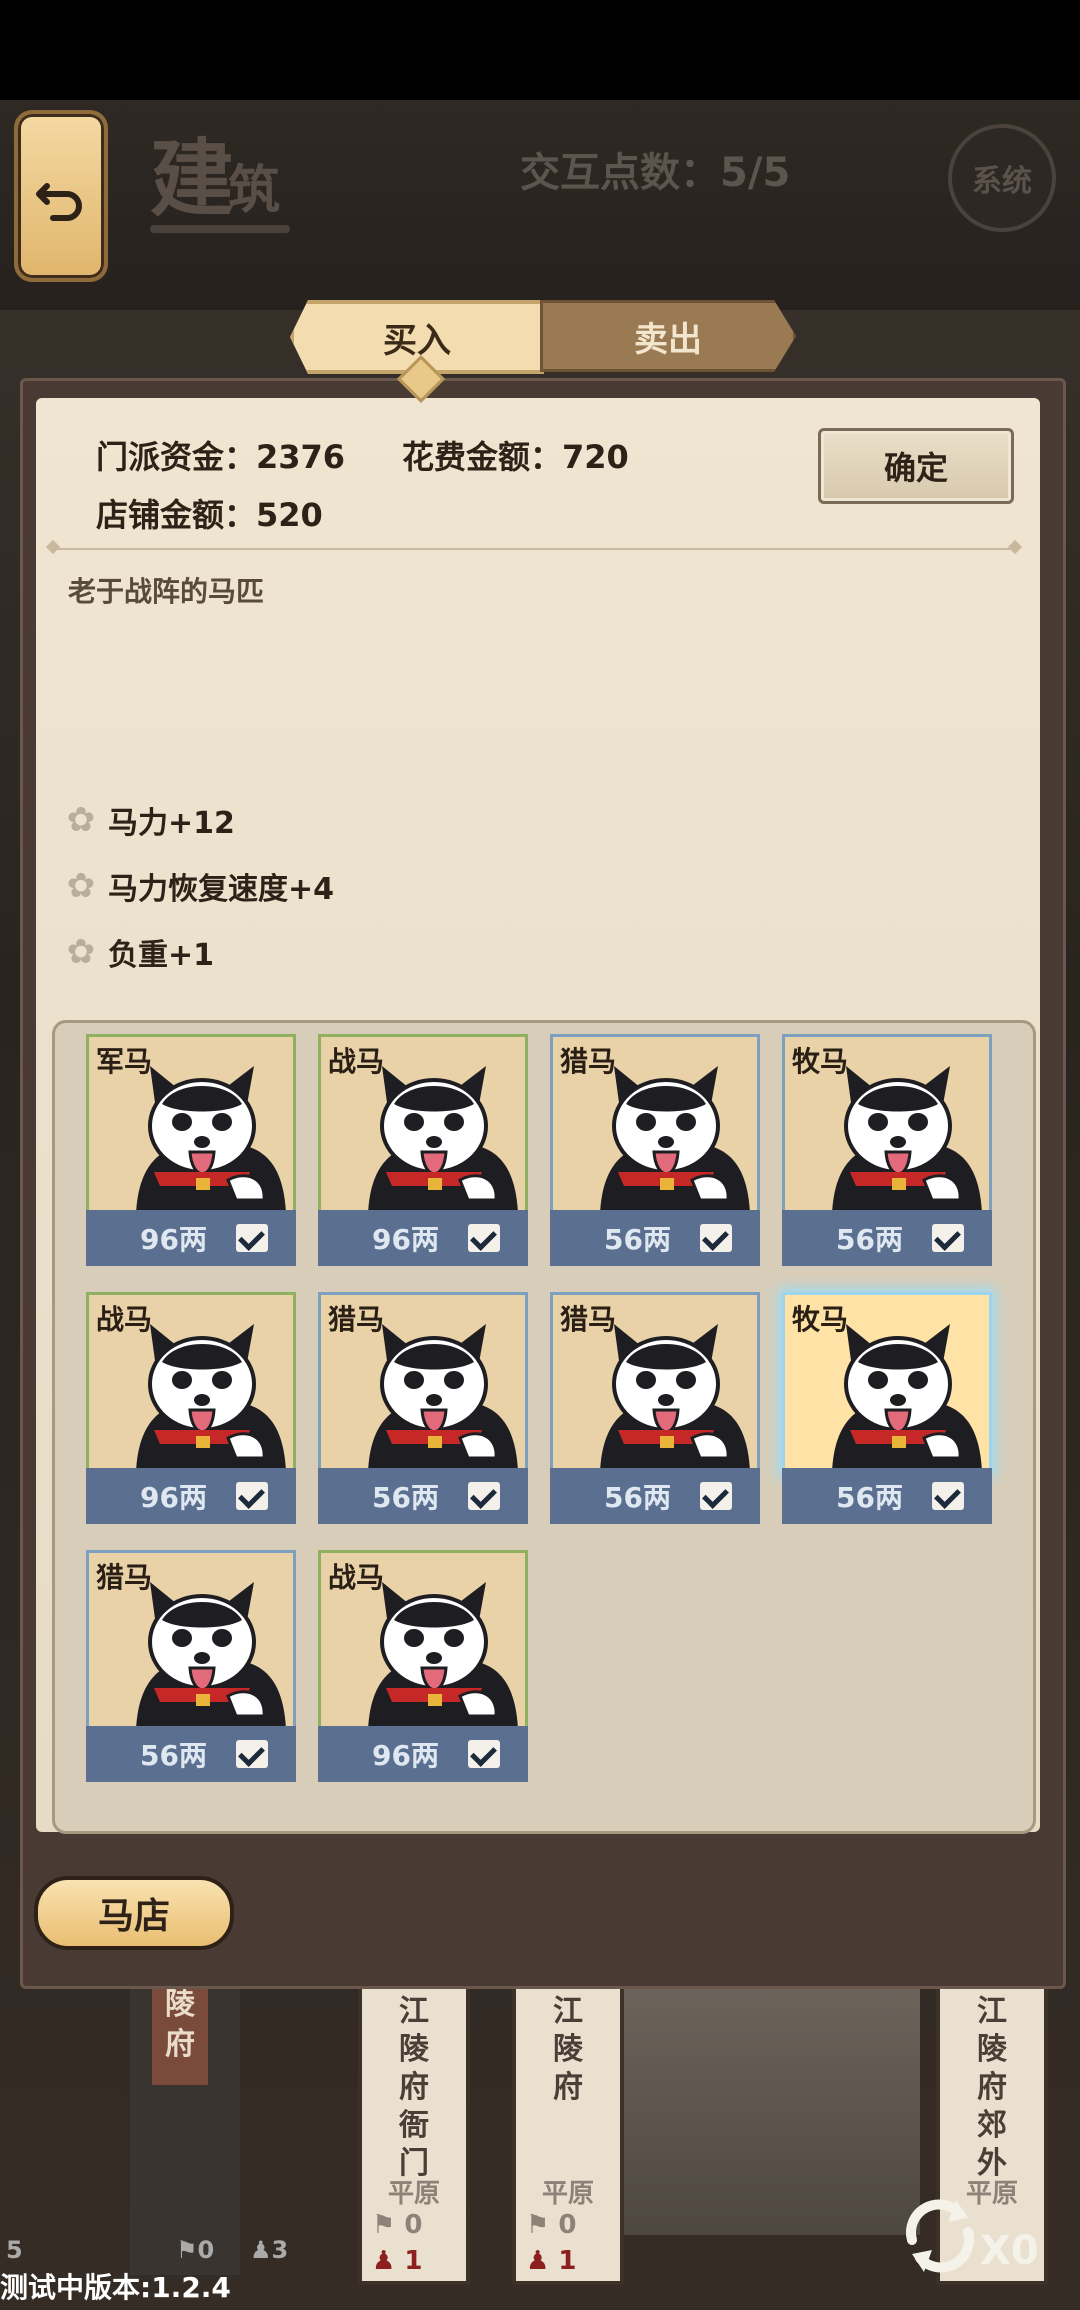  I want to click on city-sign: 陵府, so click(180, 2035).